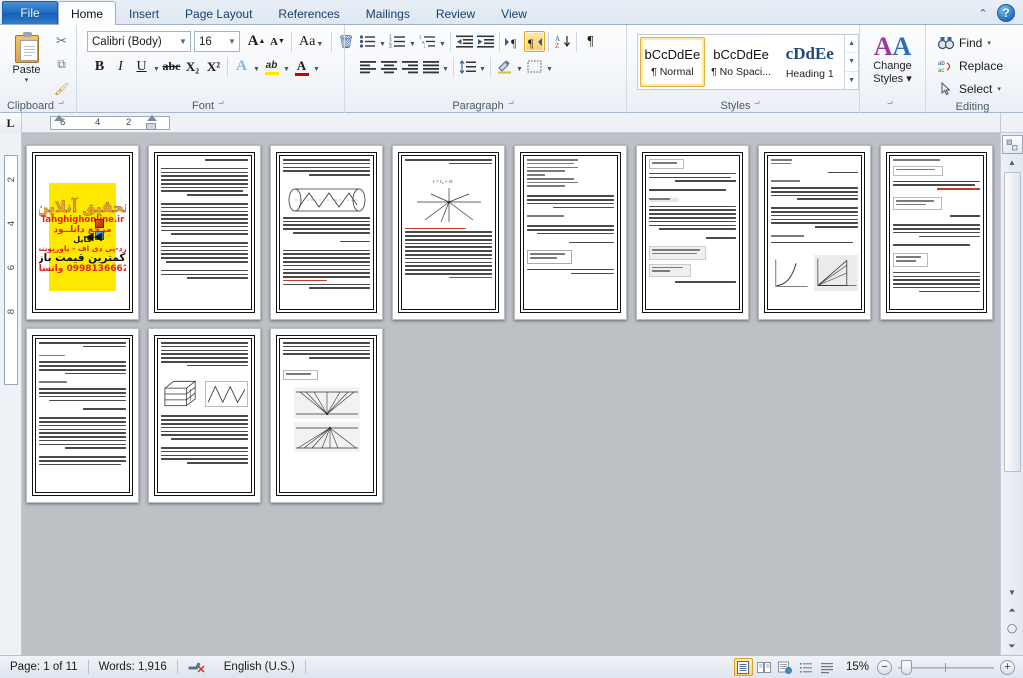 The width and height of the screenshot is (1023, 678). What do you see at coordinates (152, 118) in the screenshot?
I see `hanging-indent-marker` at bounding box center [152, 118].